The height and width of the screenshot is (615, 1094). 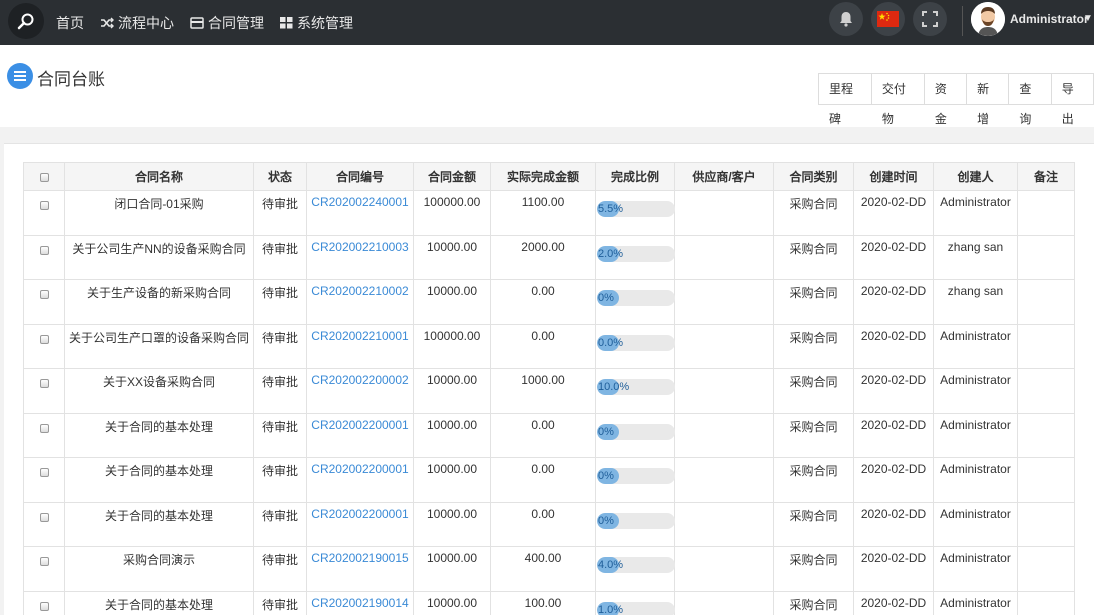 What do you see at coordinates (359, 336) in the screenshot?
I see `contract-code-link: CR202002210001` at bounding box center [359, 336].